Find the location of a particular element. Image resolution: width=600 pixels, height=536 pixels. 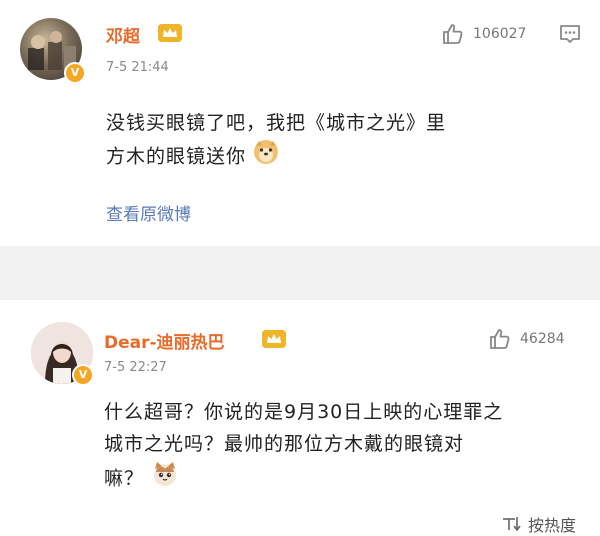

sort-by-hot-button: 按热度 is located at coordinates (539, 524).